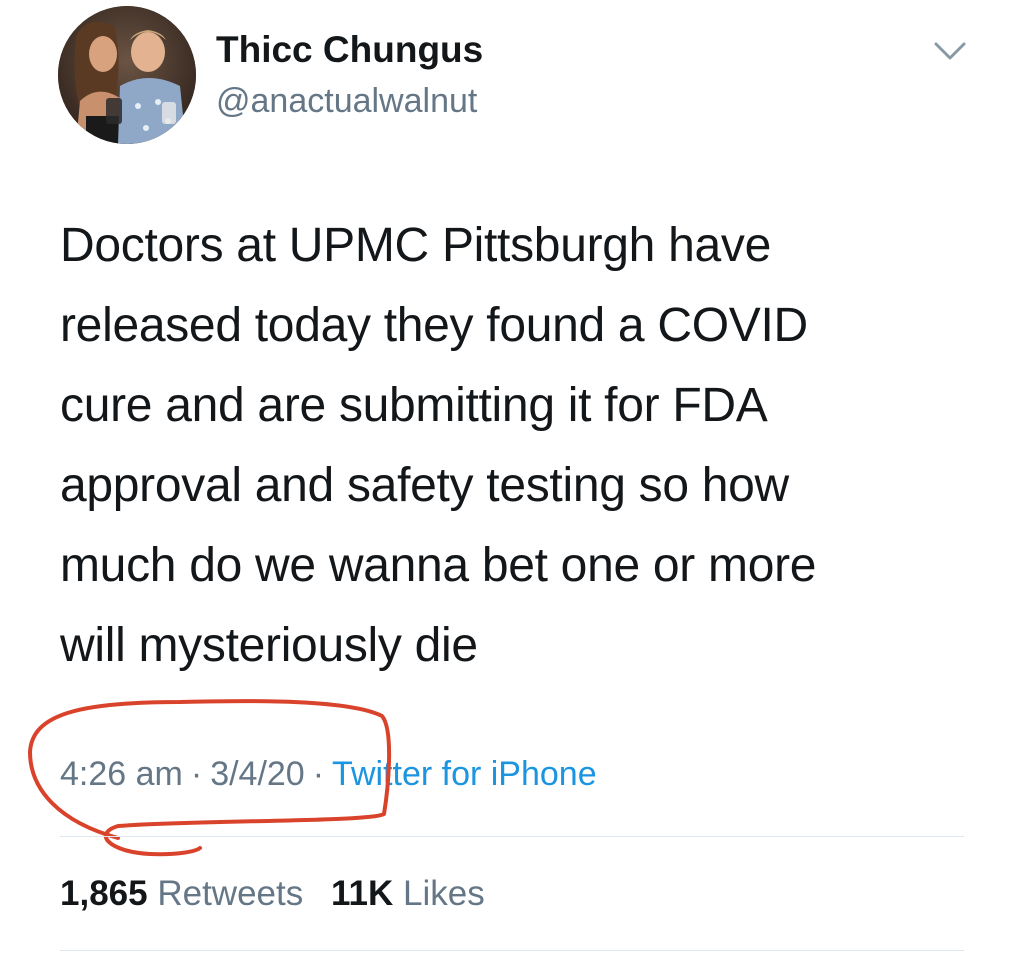  I want to click on avatar-photo-icon, so click(127, 75).